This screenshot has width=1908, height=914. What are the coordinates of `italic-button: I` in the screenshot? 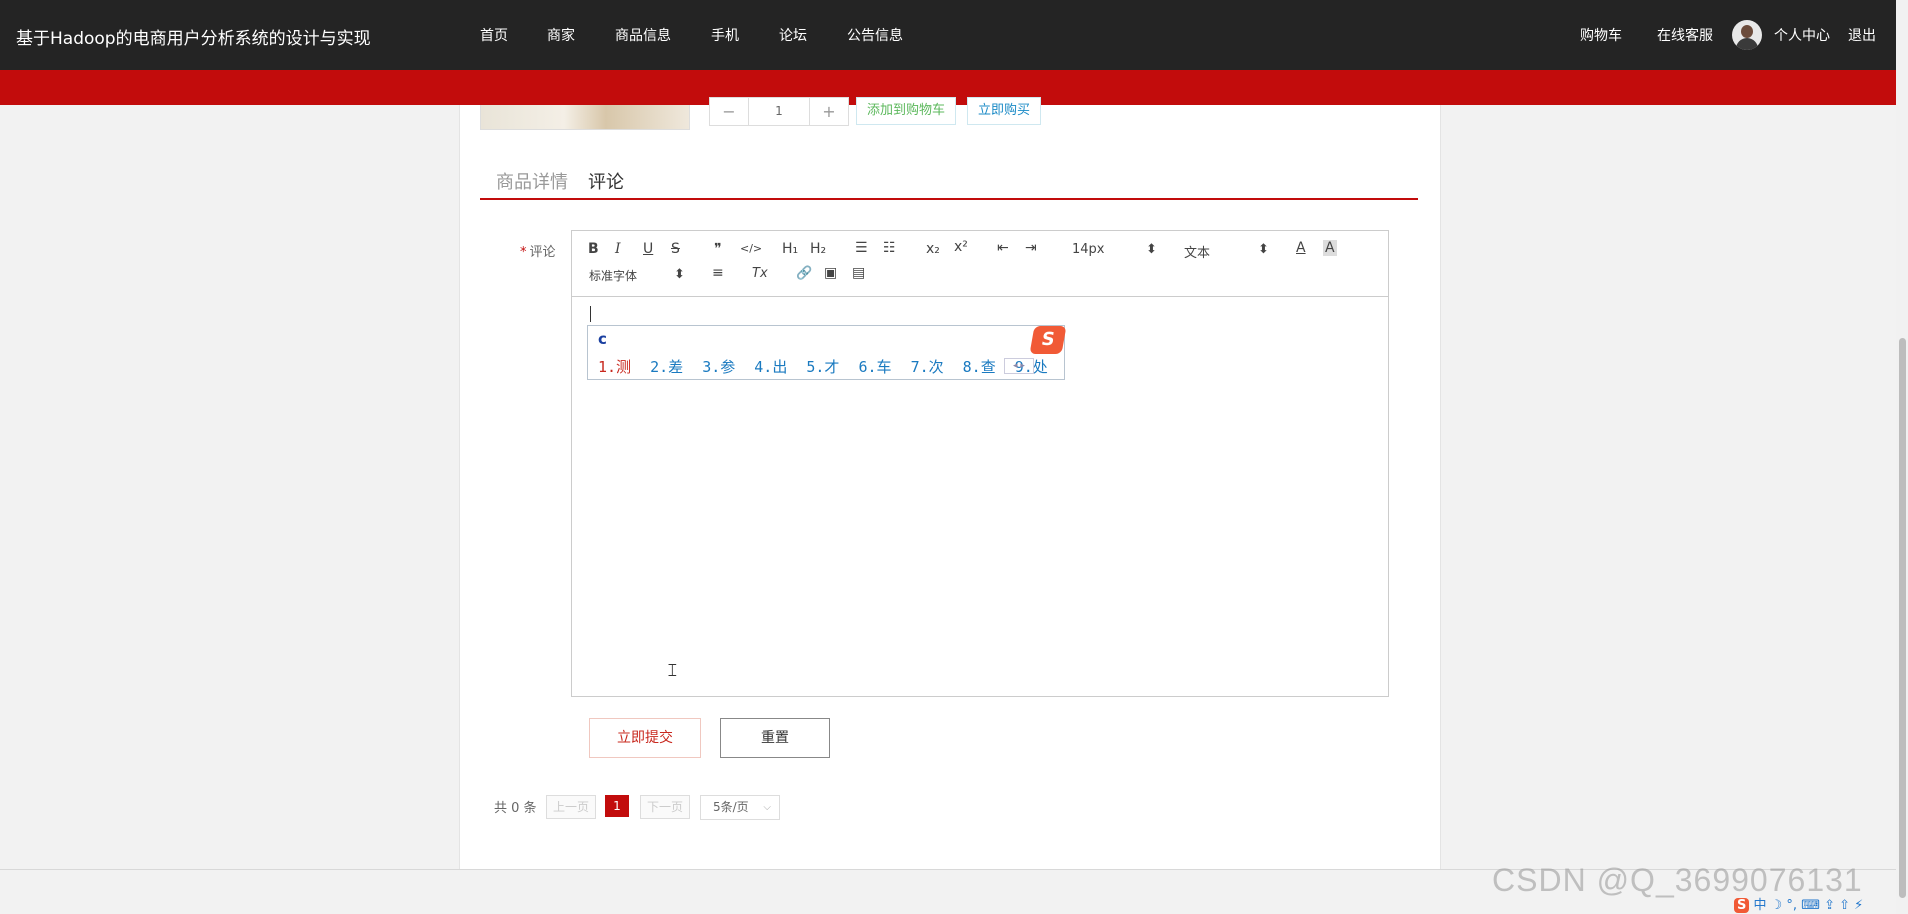 It's located at (618, 249).